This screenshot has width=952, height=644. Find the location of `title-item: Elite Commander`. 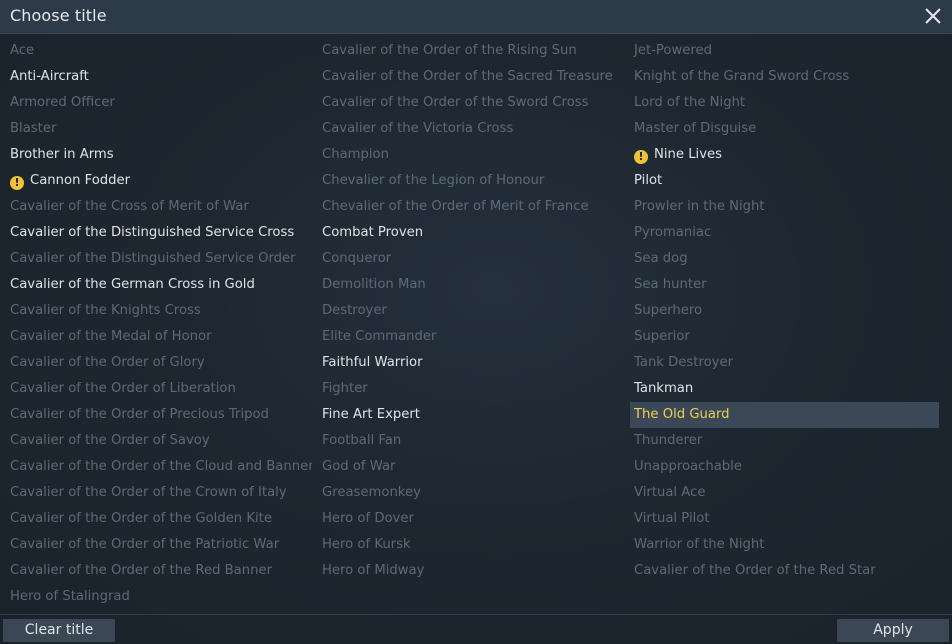

title-item: Elite Commander is located at coordinates (468, 337).